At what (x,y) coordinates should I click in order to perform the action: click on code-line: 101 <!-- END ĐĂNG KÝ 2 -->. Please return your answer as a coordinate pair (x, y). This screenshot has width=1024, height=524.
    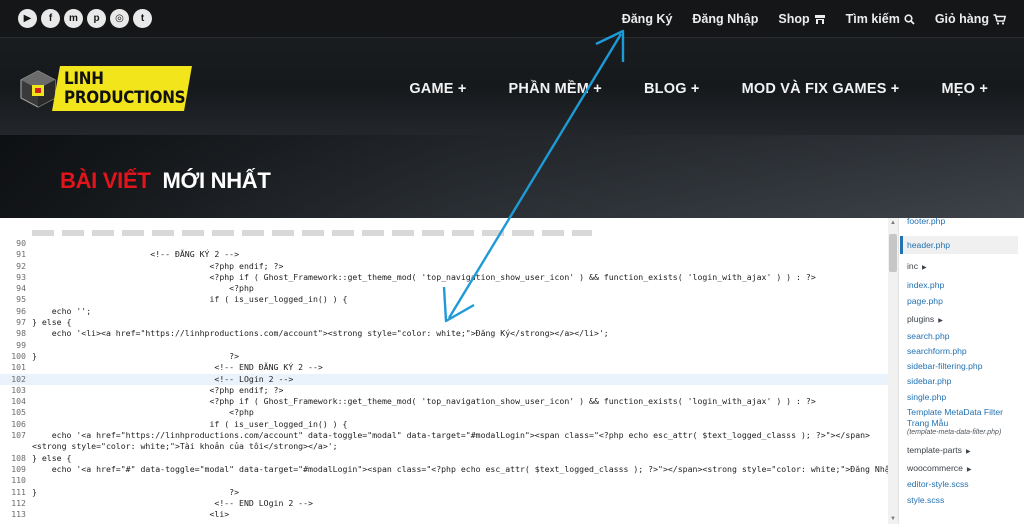
    Looking at the image, I should click on (444, 367).